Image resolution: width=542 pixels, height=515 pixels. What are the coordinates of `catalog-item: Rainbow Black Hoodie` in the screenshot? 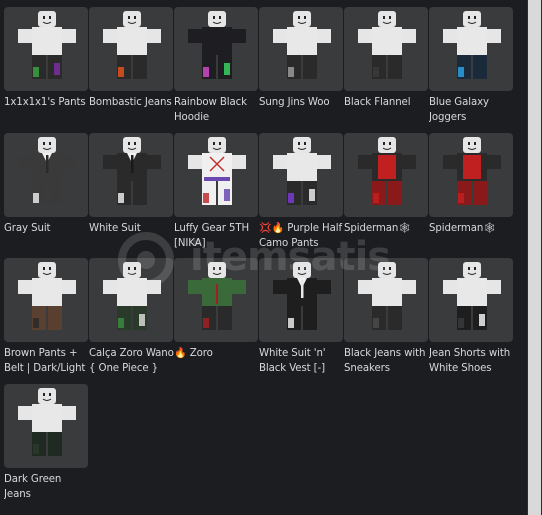 It's located at (216, 70).